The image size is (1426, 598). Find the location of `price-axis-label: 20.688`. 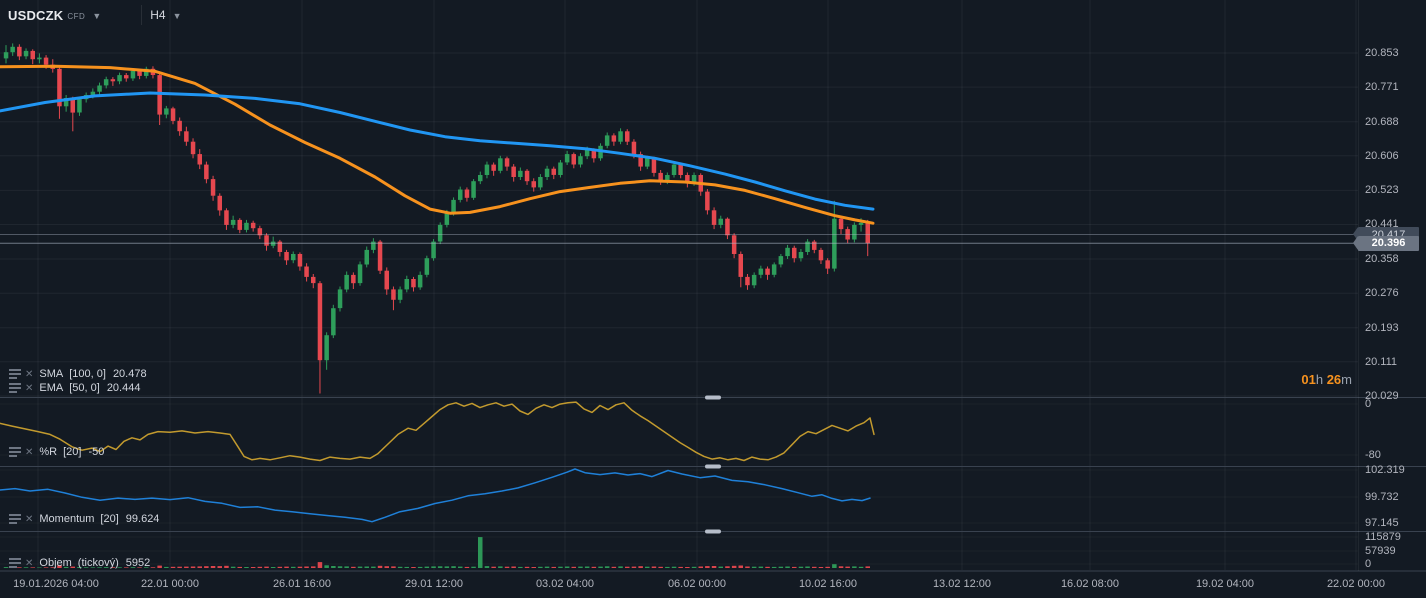

price-axis-label: 20.688 is located at coordinates (1382, 121).